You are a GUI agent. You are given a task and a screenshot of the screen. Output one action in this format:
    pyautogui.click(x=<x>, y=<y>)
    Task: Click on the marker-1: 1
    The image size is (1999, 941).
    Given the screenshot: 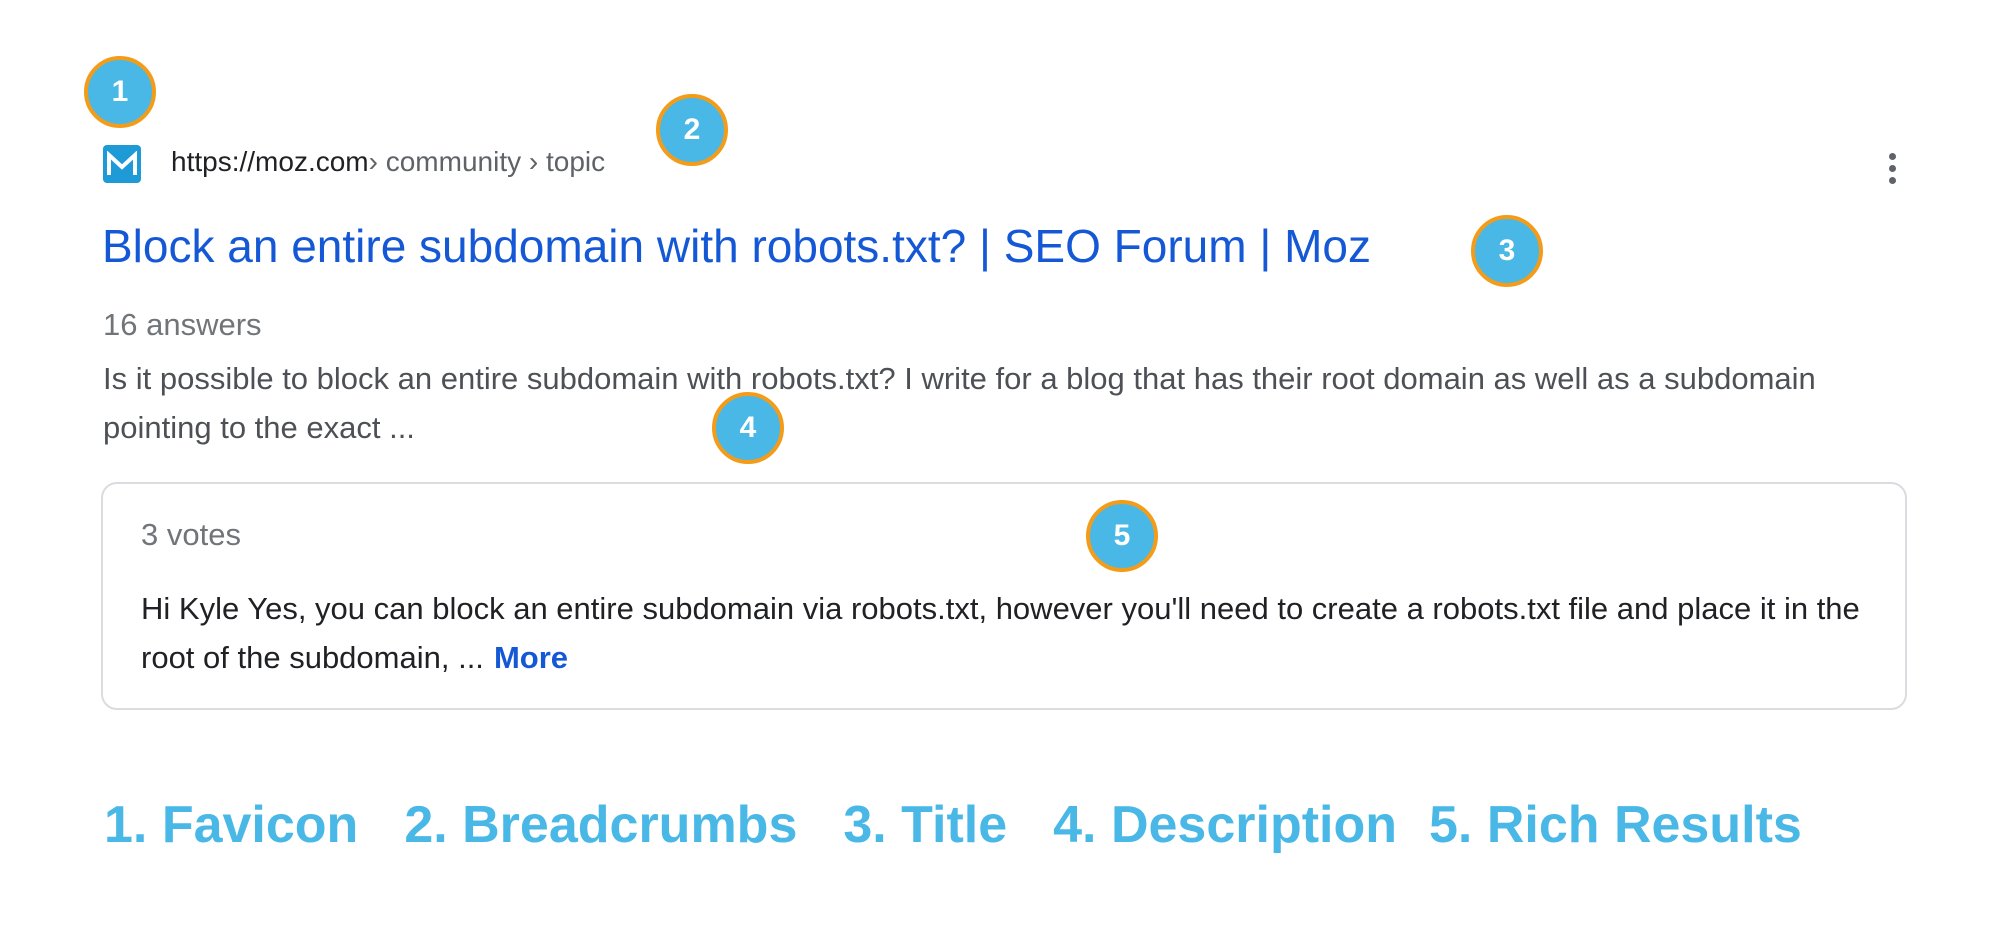 What is the action you would take?
    pyautogui.click(x=120, y=92)
    